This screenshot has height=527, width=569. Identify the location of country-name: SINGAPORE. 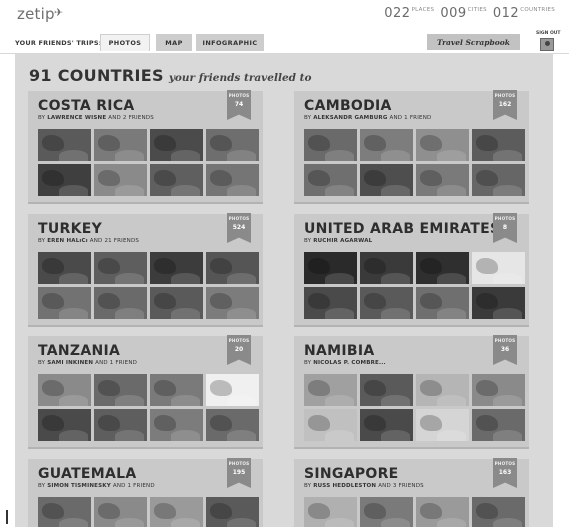
(351, 474).